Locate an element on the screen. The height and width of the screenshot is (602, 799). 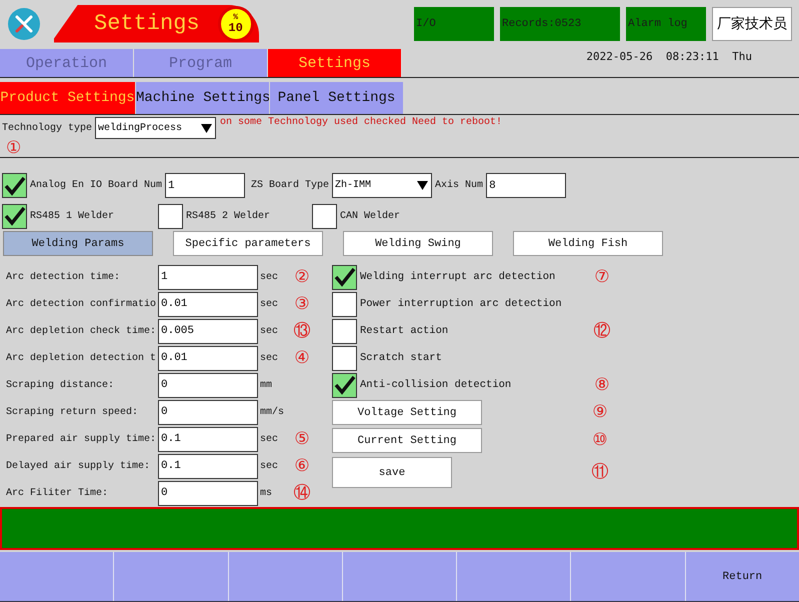
checkbox-label: RS485 1 Welder is located at coordinates (72, 216).